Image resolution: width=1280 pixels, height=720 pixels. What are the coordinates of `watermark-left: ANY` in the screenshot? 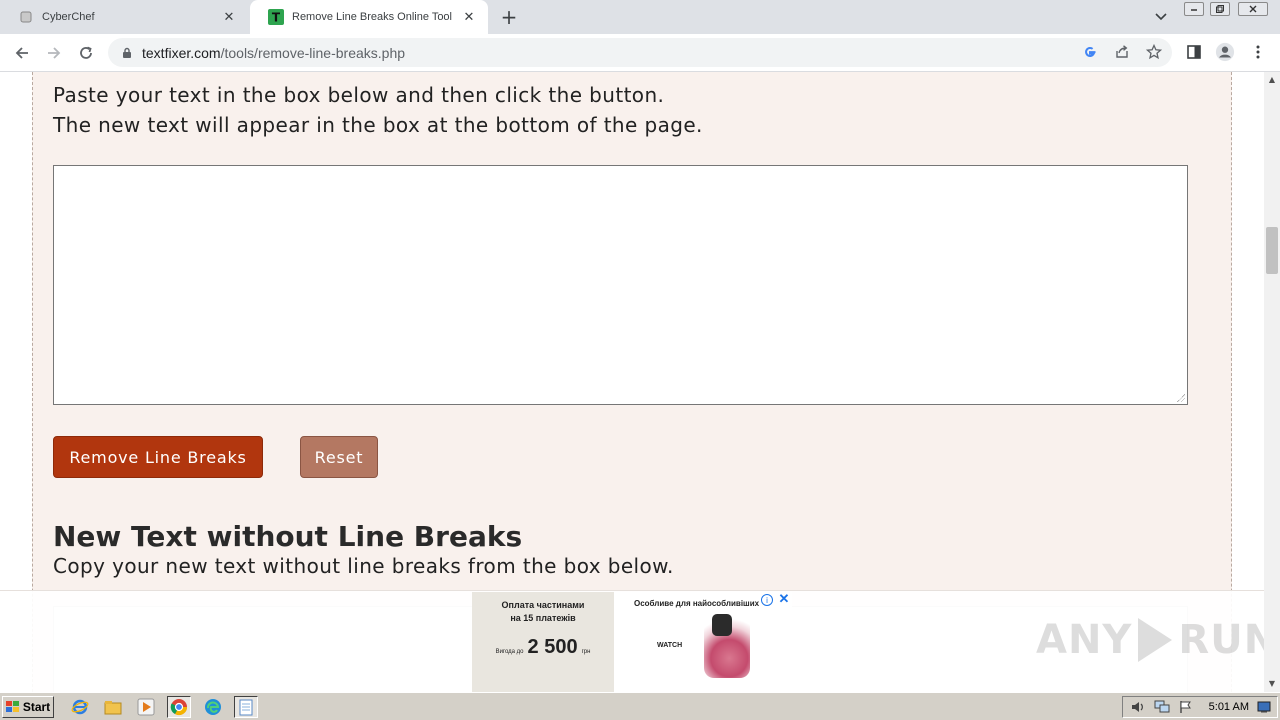 It's located at (1084, 640).